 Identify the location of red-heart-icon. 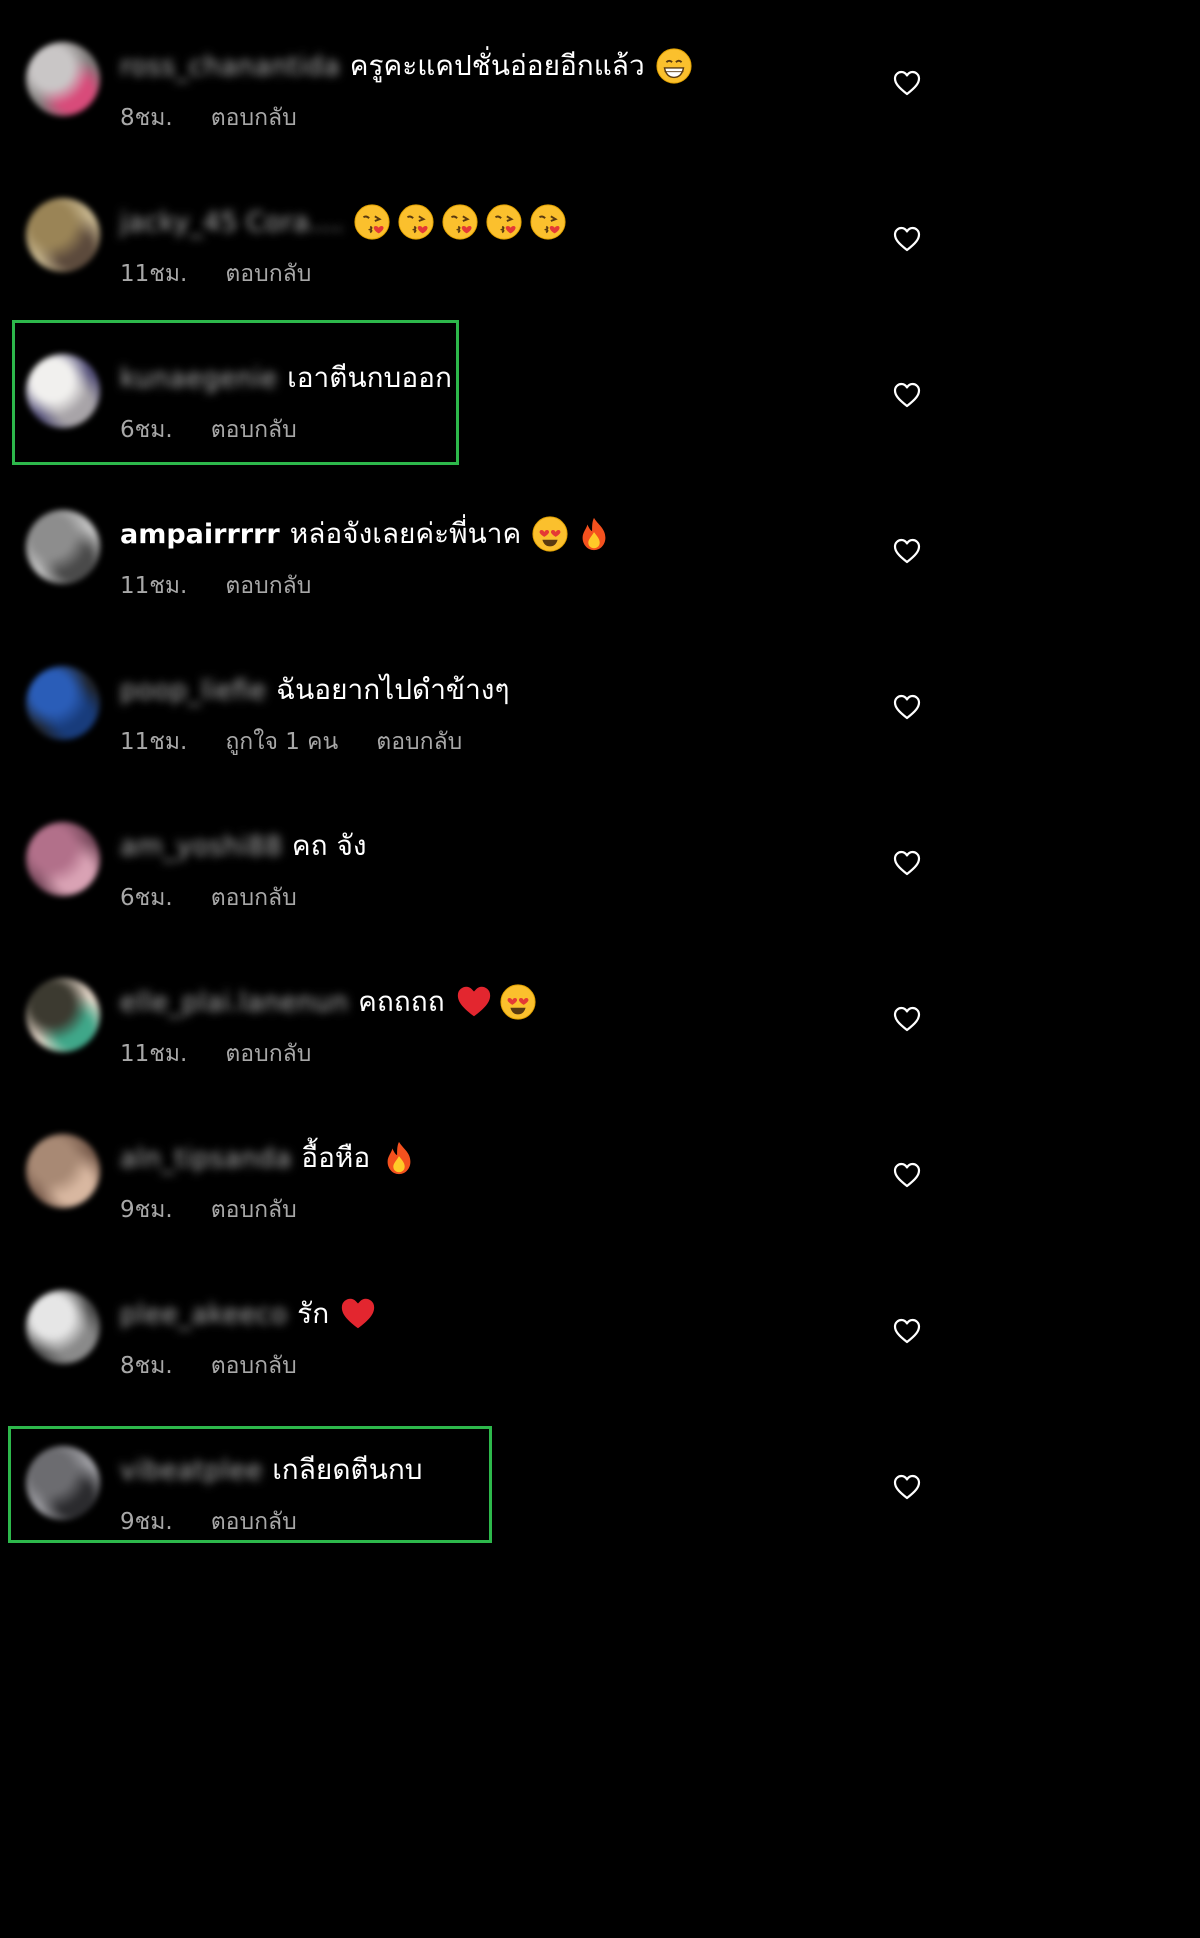
(358, 1314).